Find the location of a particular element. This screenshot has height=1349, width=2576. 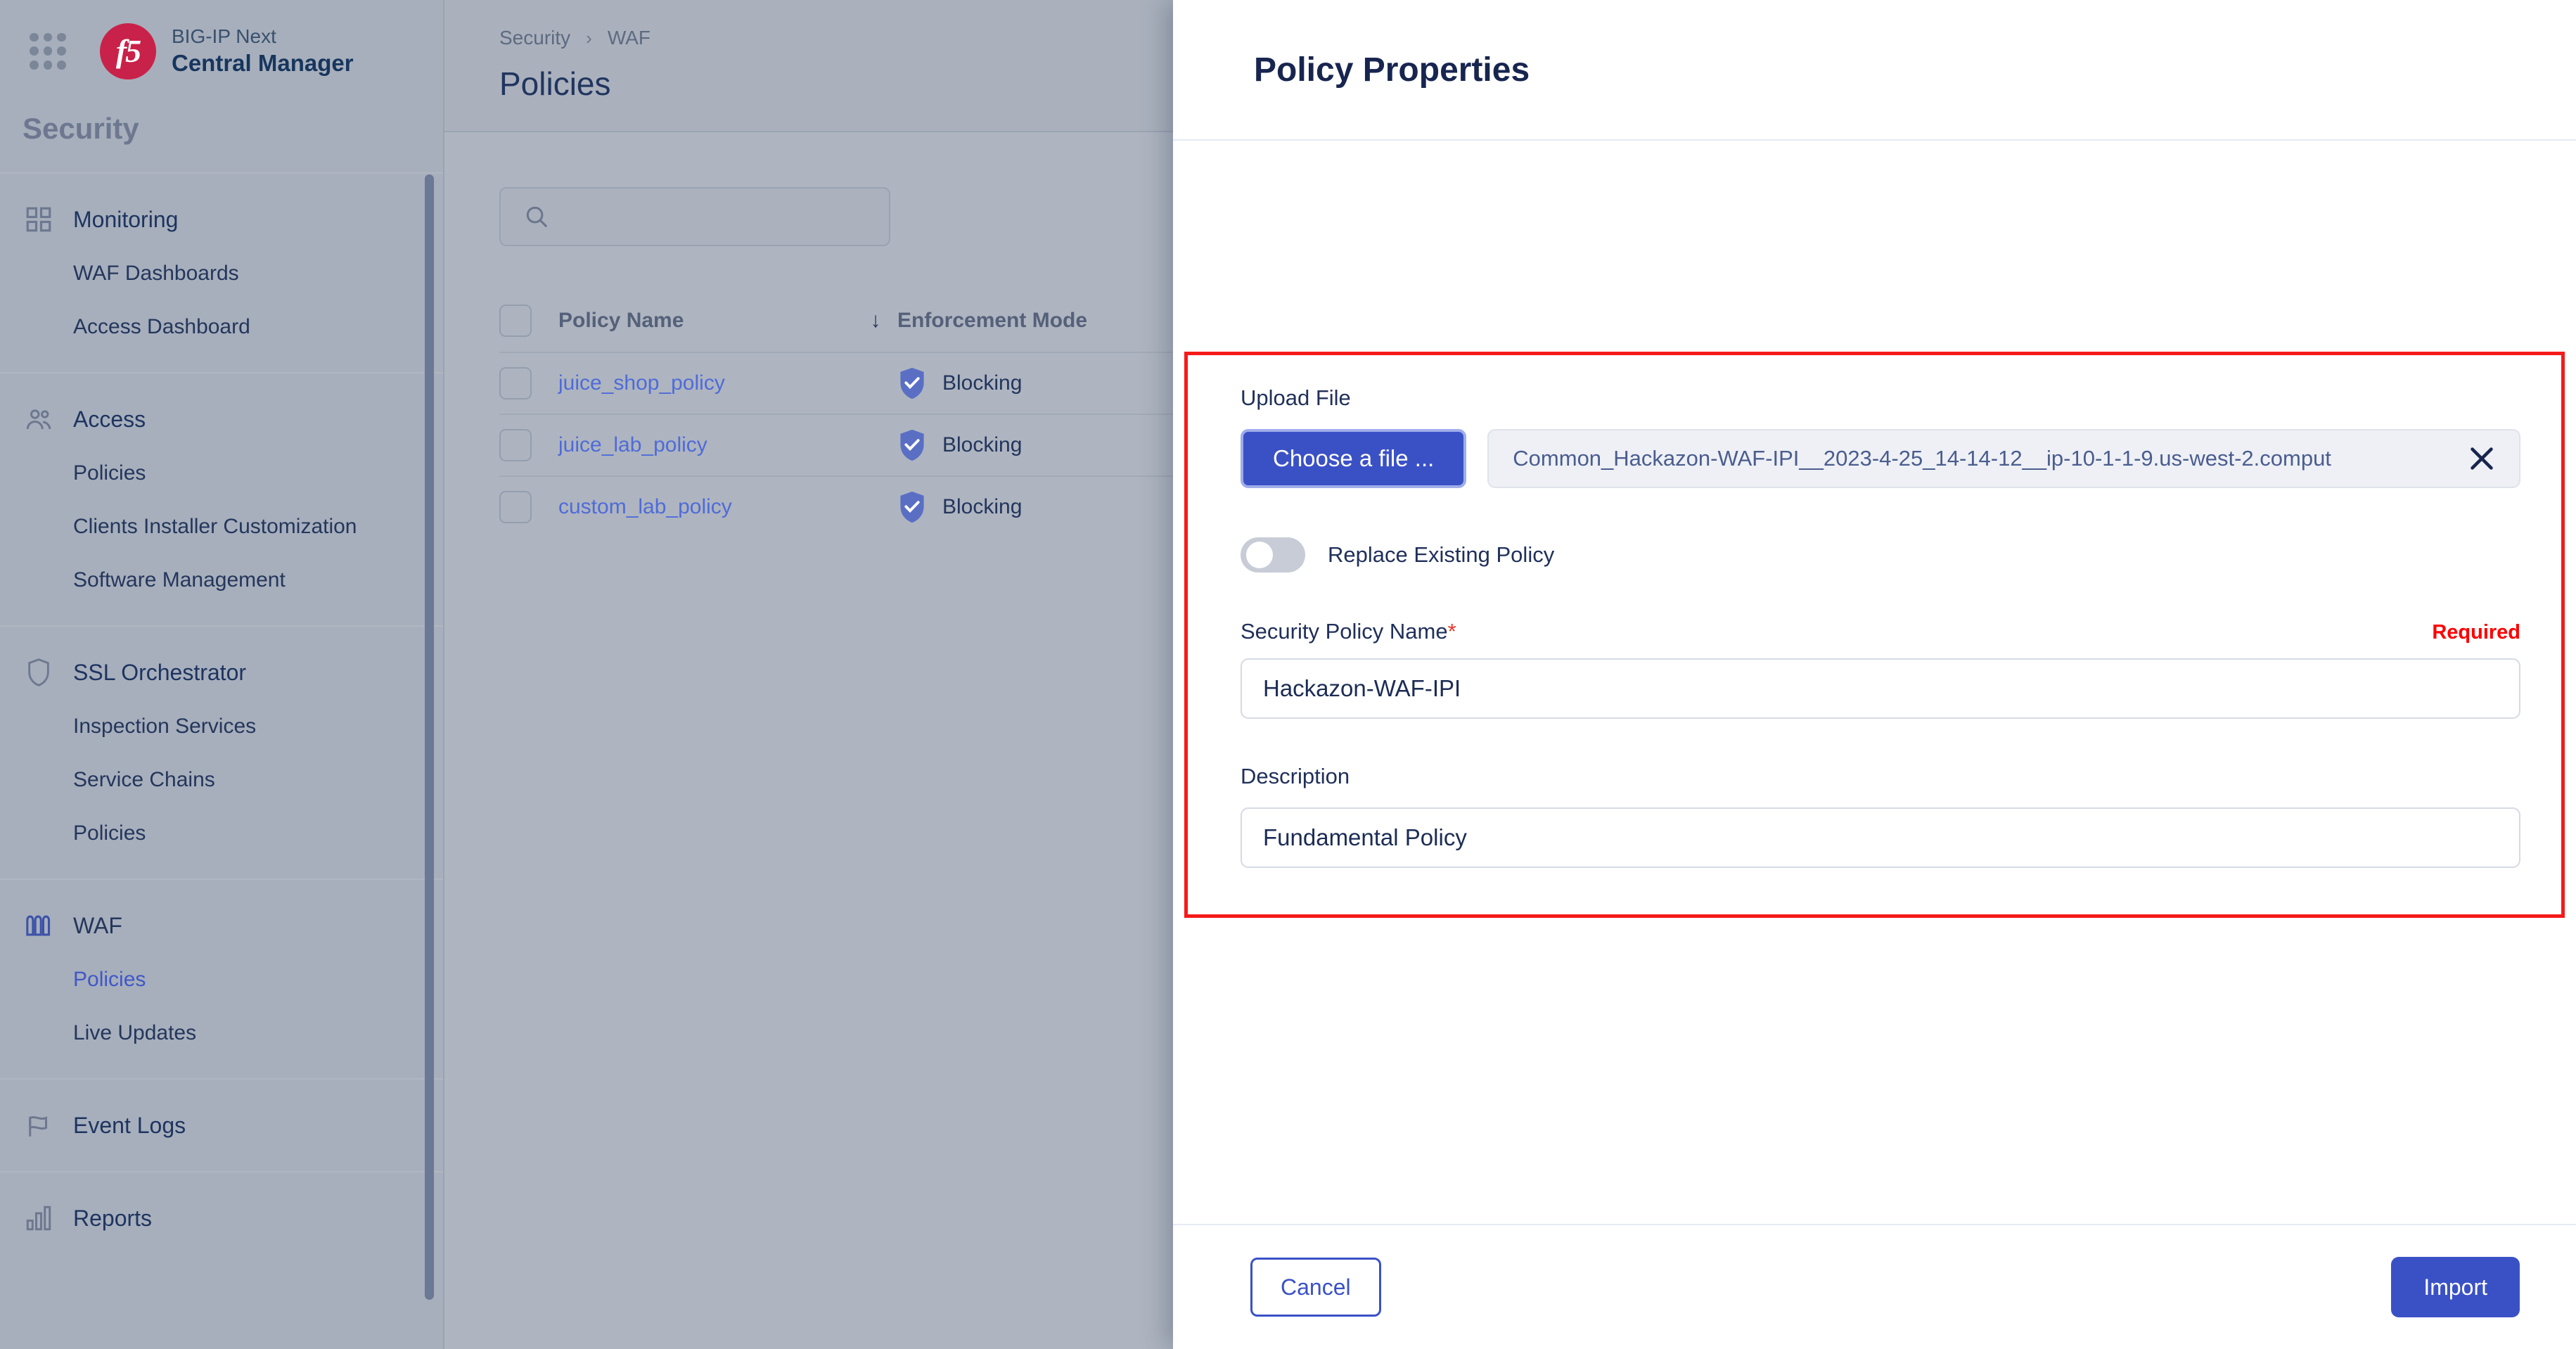

sidebar-item-waf-dashboards: WAF Dashboards is located at coordinates (221, 273).